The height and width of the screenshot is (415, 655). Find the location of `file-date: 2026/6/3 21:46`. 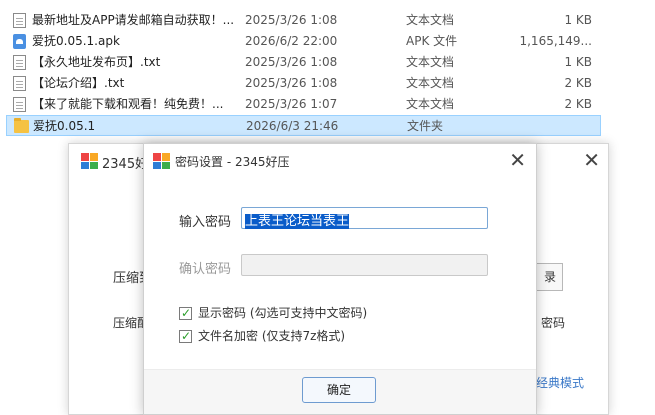

file-date: 2026/6/3 21:46 is located at coordinates (292, 126).